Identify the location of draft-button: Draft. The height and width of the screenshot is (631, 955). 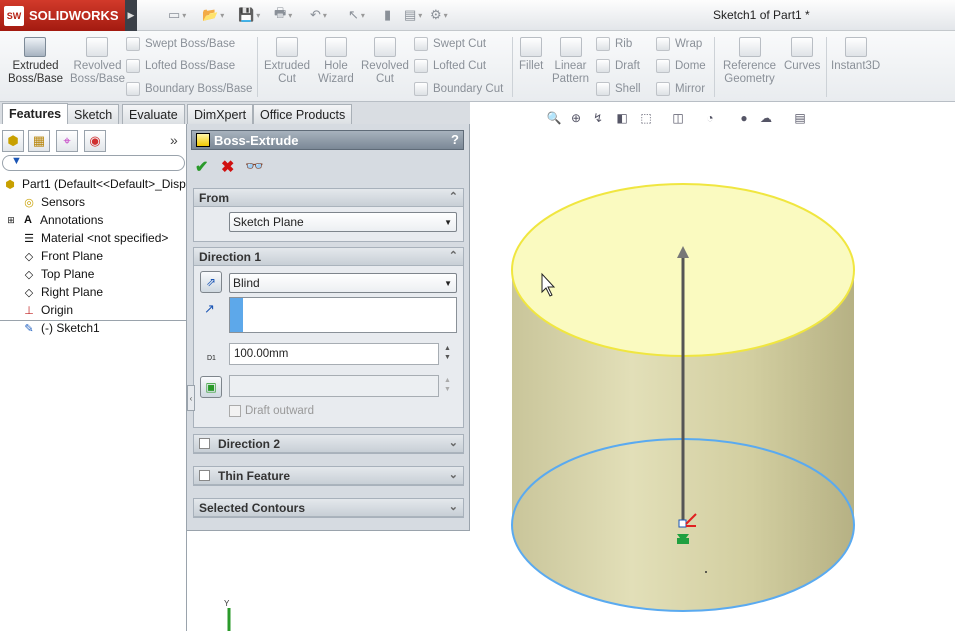
(618, 66).